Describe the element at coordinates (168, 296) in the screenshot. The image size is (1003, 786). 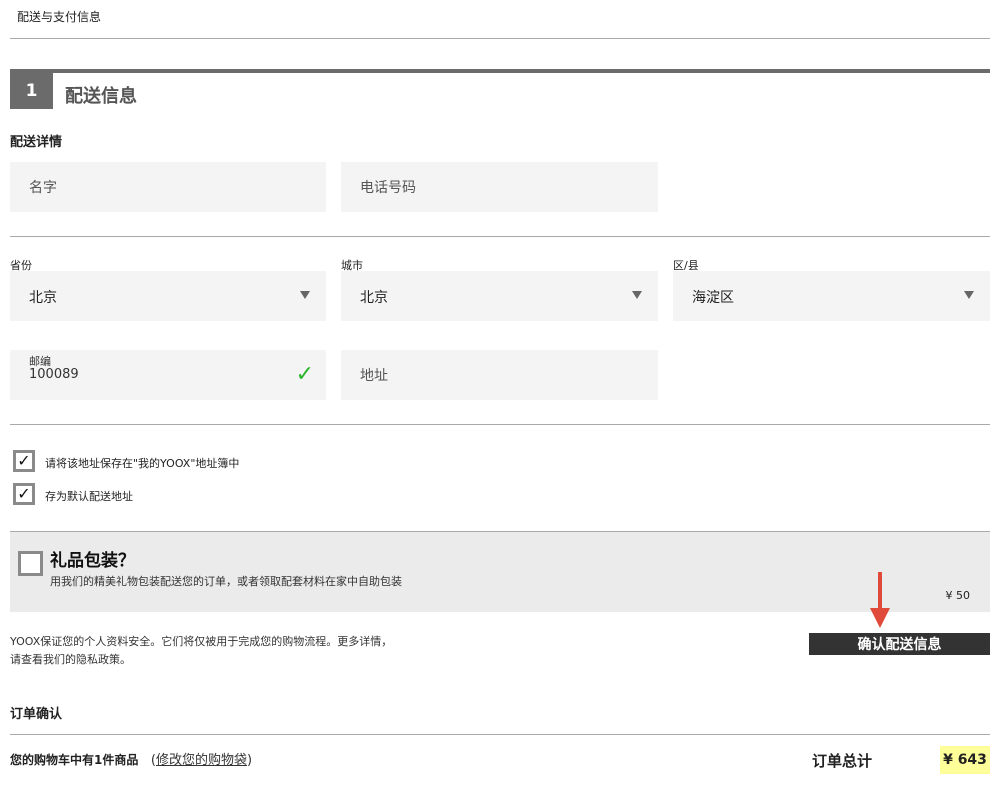
I see `province-select: 北京` at that location.